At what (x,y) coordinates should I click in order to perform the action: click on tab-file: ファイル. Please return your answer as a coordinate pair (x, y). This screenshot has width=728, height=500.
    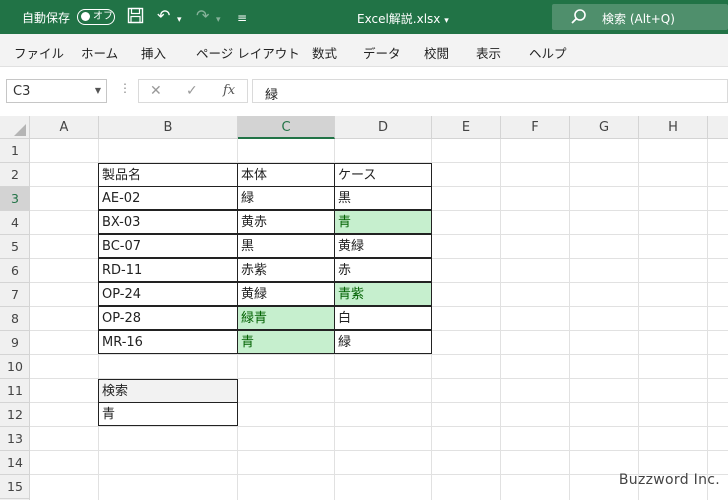
    Looking at the image, I should click on (39, 52).